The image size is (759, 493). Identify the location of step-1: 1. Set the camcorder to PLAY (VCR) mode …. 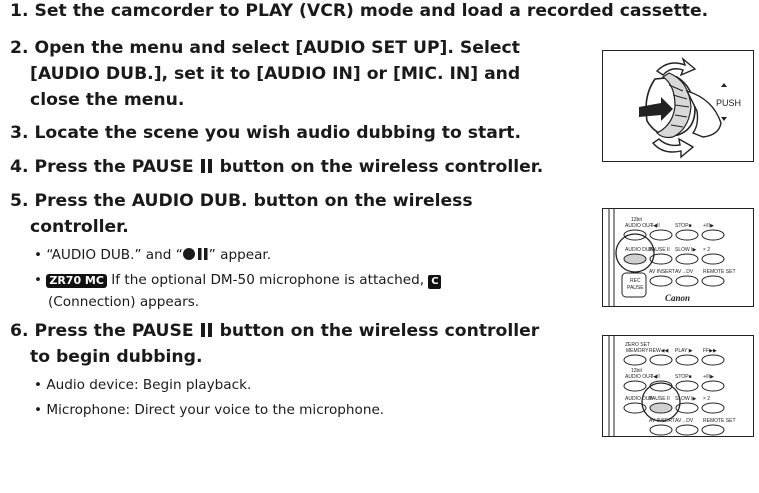
(359, 11).